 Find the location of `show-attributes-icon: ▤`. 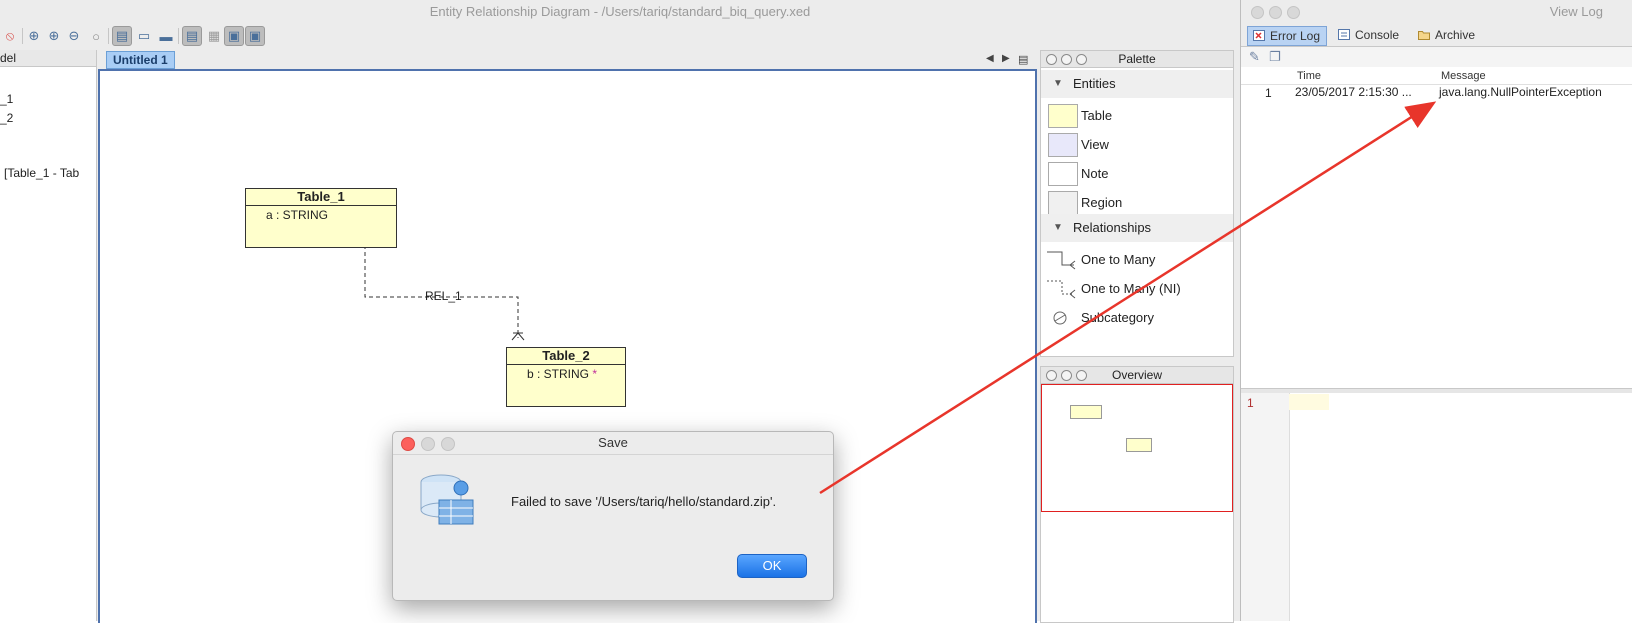

show-attributes-icon: ▤ is located at coordinates (122, 36).